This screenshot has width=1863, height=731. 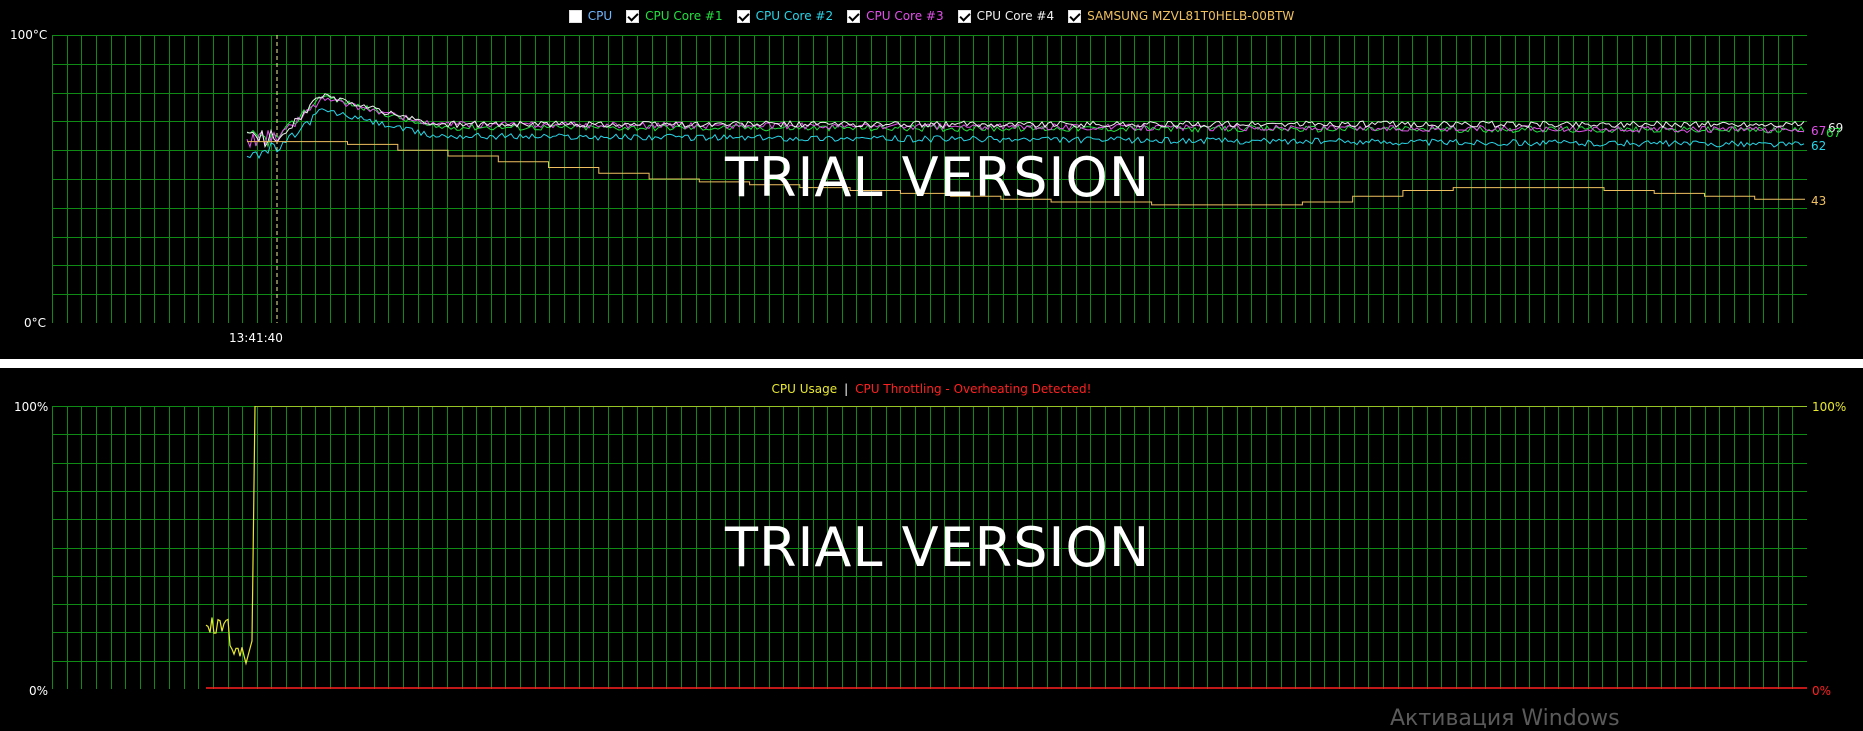 I want to click on core3-checkbox, so click(x=854, y=16).